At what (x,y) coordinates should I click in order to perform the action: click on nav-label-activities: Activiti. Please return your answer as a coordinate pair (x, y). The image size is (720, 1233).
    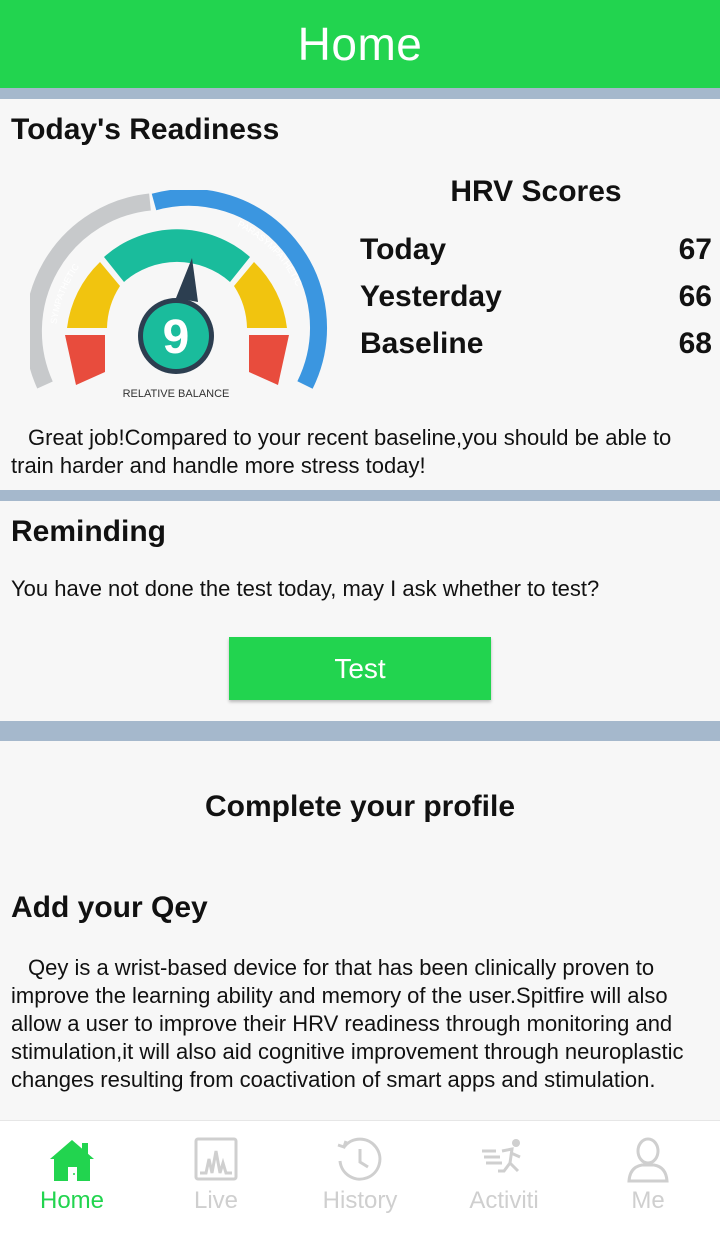
    Looking at the image, I should click on (504, 1200).